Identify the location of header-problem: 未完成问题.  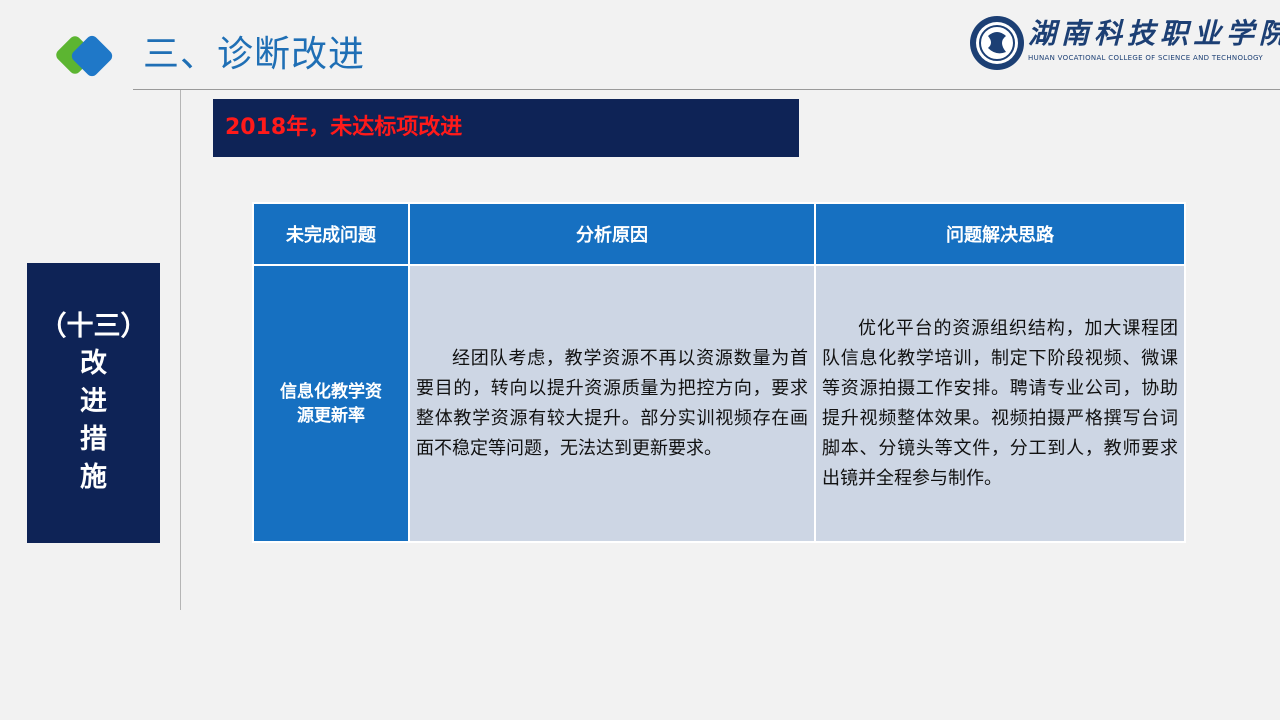
(331, 234).